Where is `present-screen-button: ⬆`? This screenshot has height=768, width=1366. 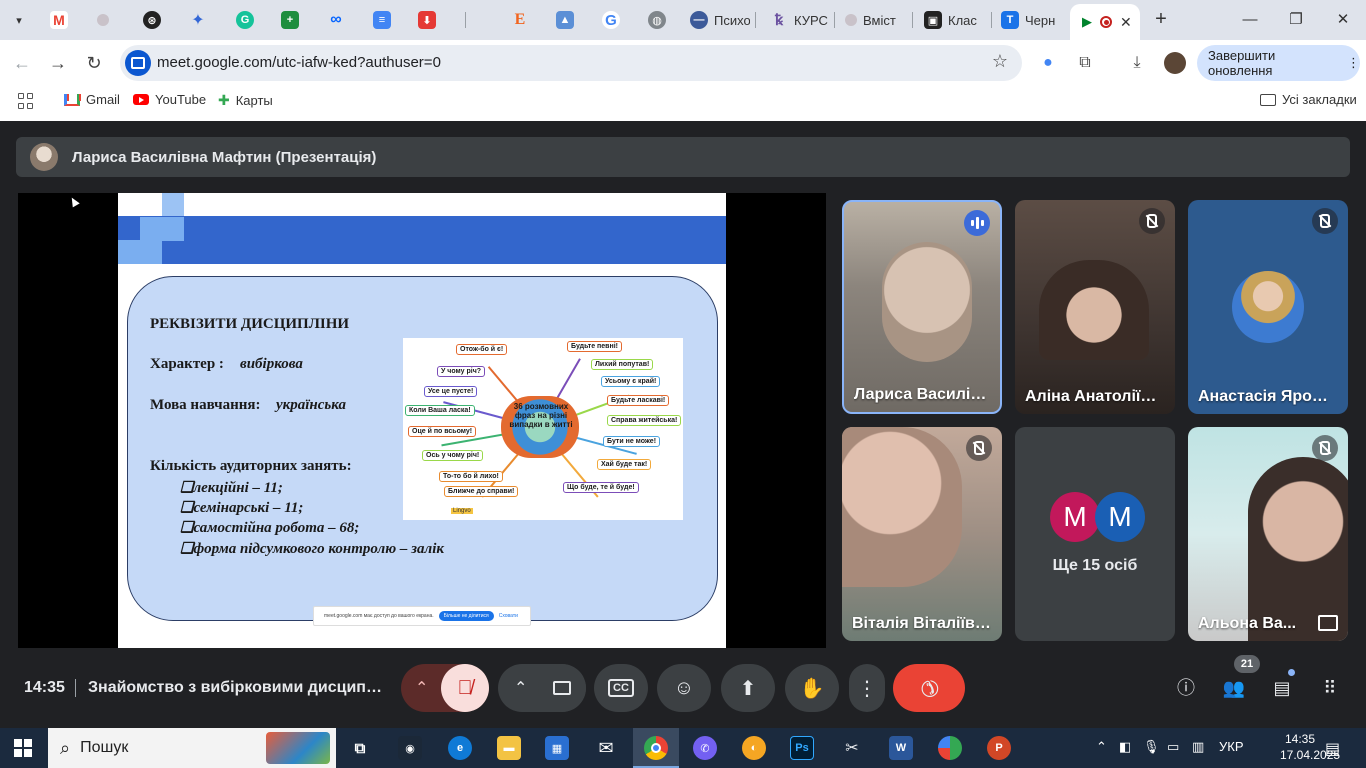
present-screen-button: ⬆ is located at coordinates (748, 688).